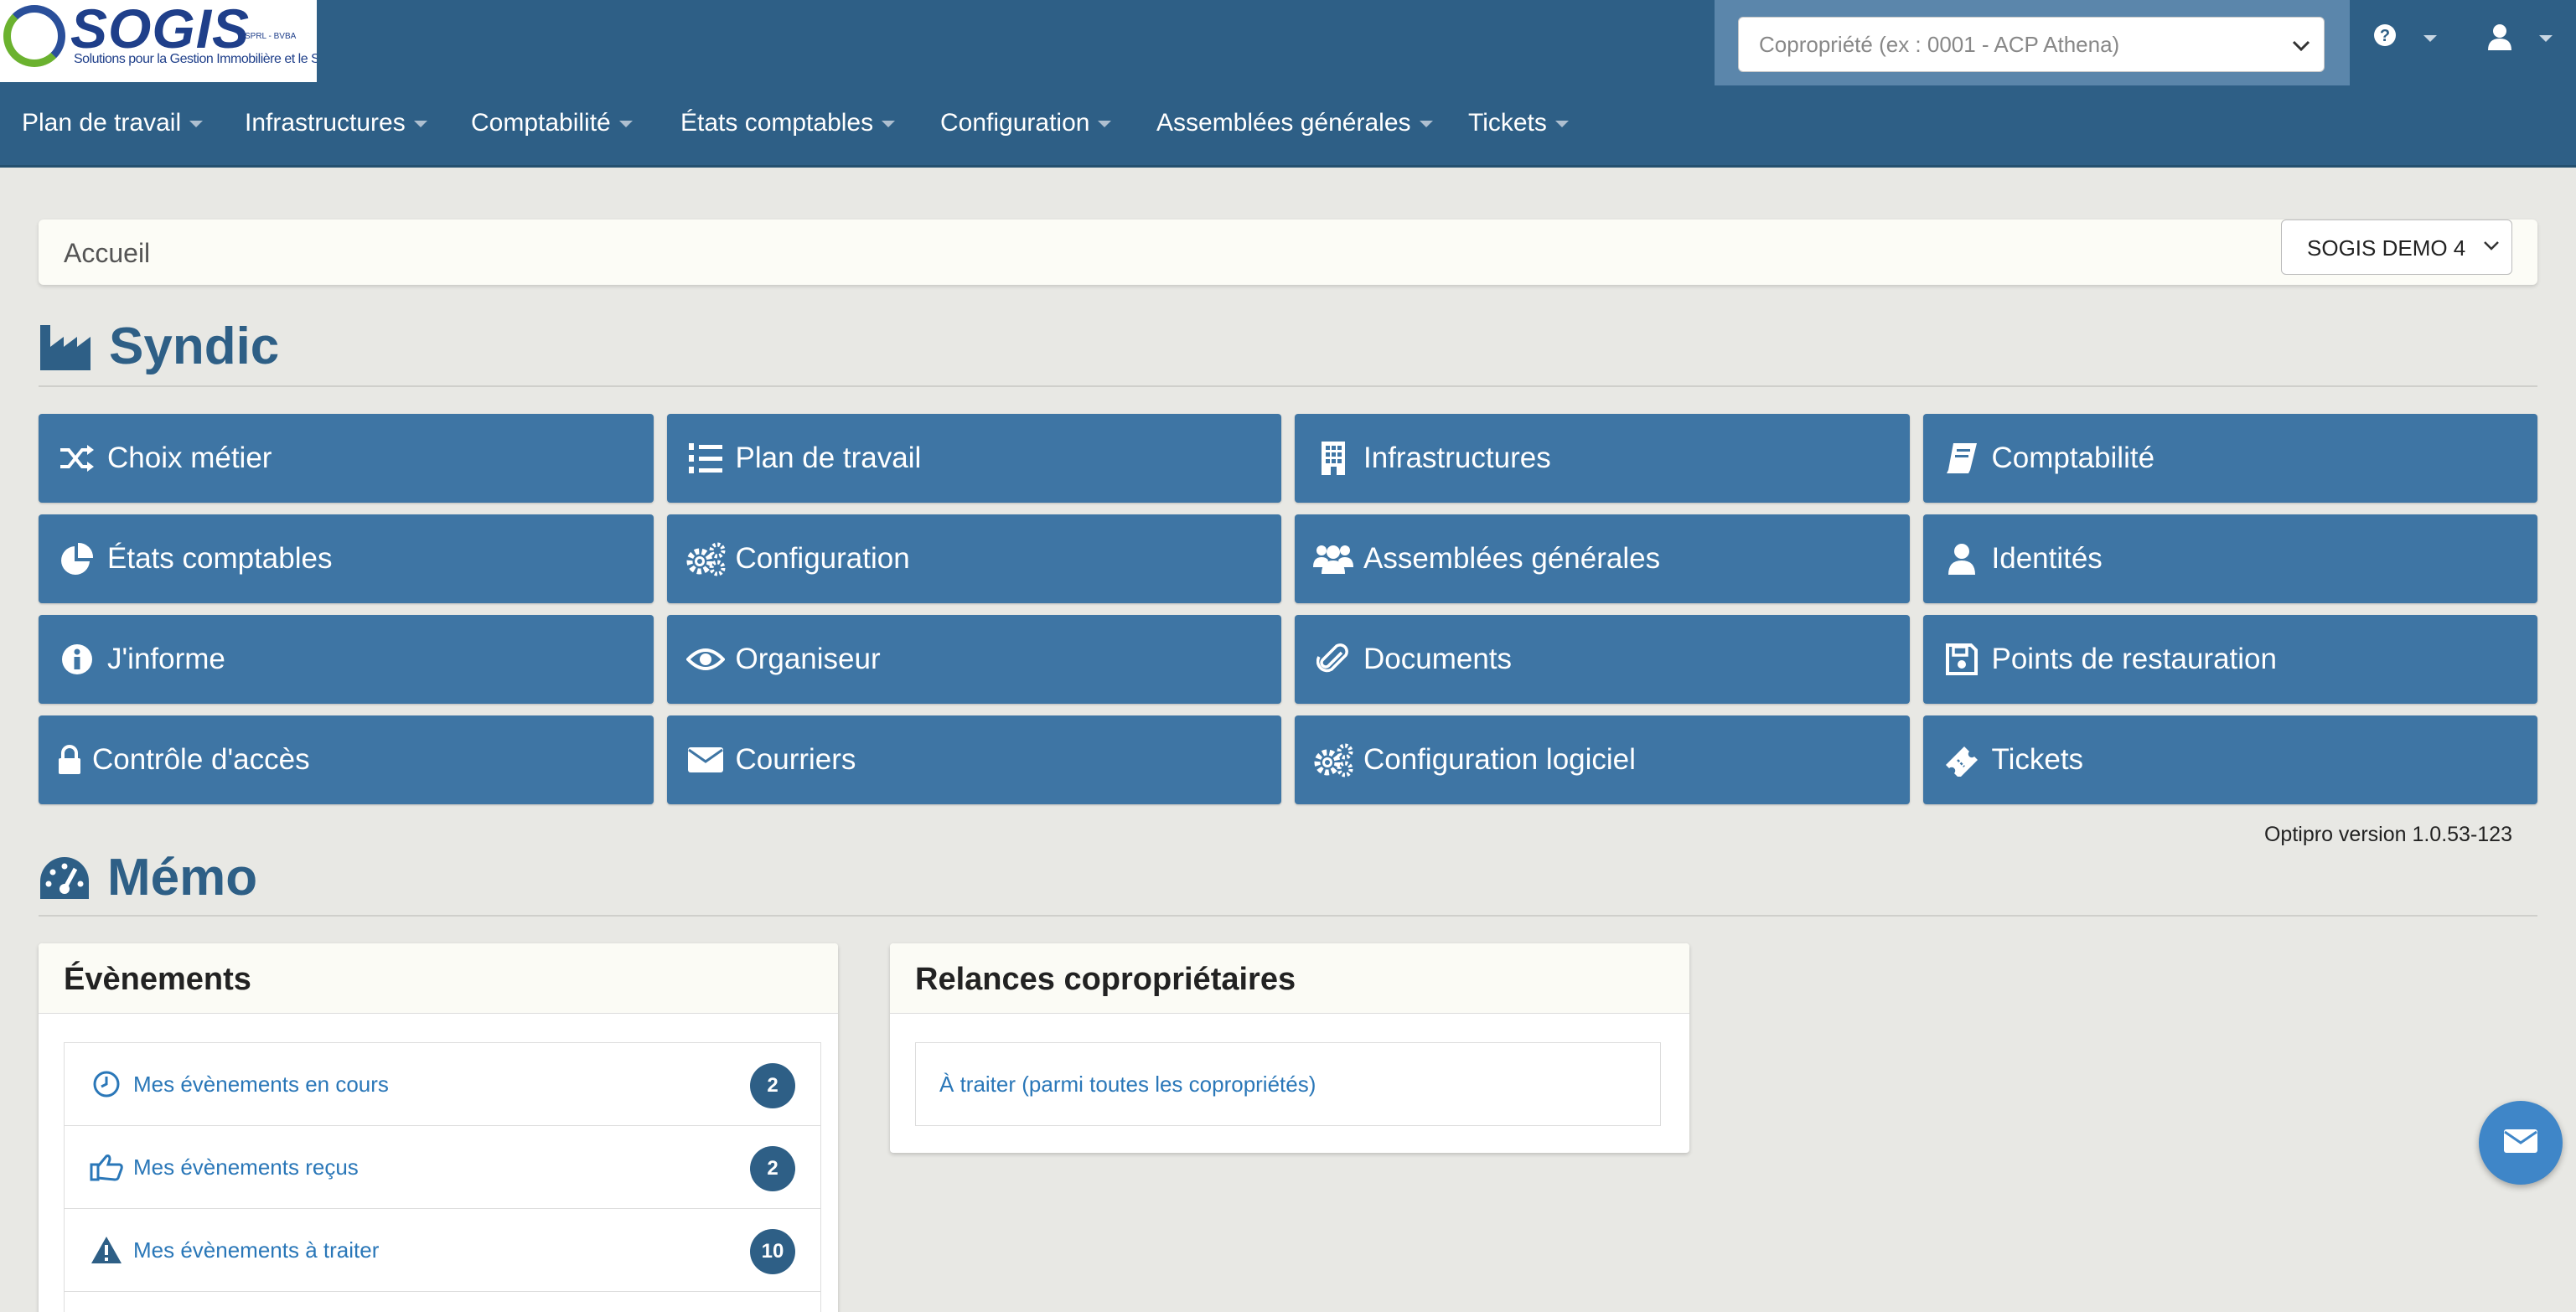  What do you see at coordinates (1457, 458) in the screenshot?
I see `tile-label: Infrastructures` at bounding box center [1457, 458].